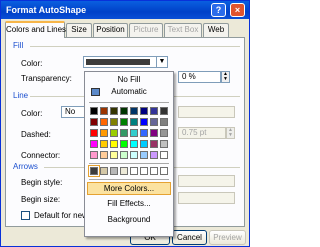 This screenshot has height=247, width=320. What do you see at coordinates (162, 62) in the screenshot?
I see `fill-color-dropdown-icon: ▼` at bounding box center [162, 62].